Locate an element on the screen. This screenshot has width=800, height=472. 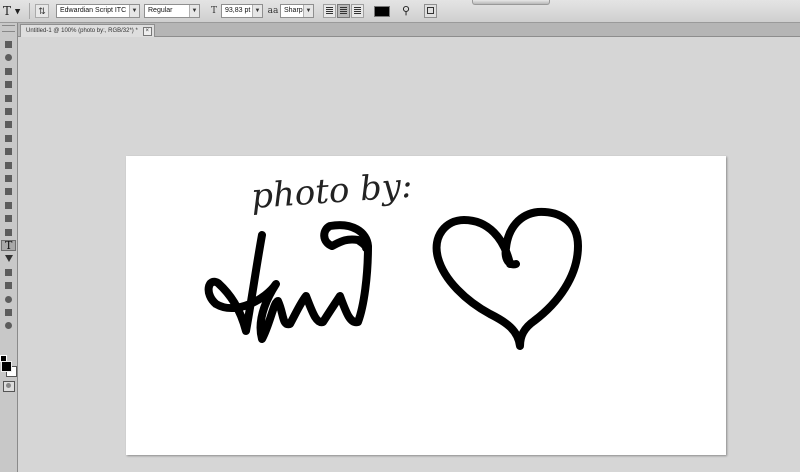
font-size-value: 93,83 pt is located at coordinates (238, 10).